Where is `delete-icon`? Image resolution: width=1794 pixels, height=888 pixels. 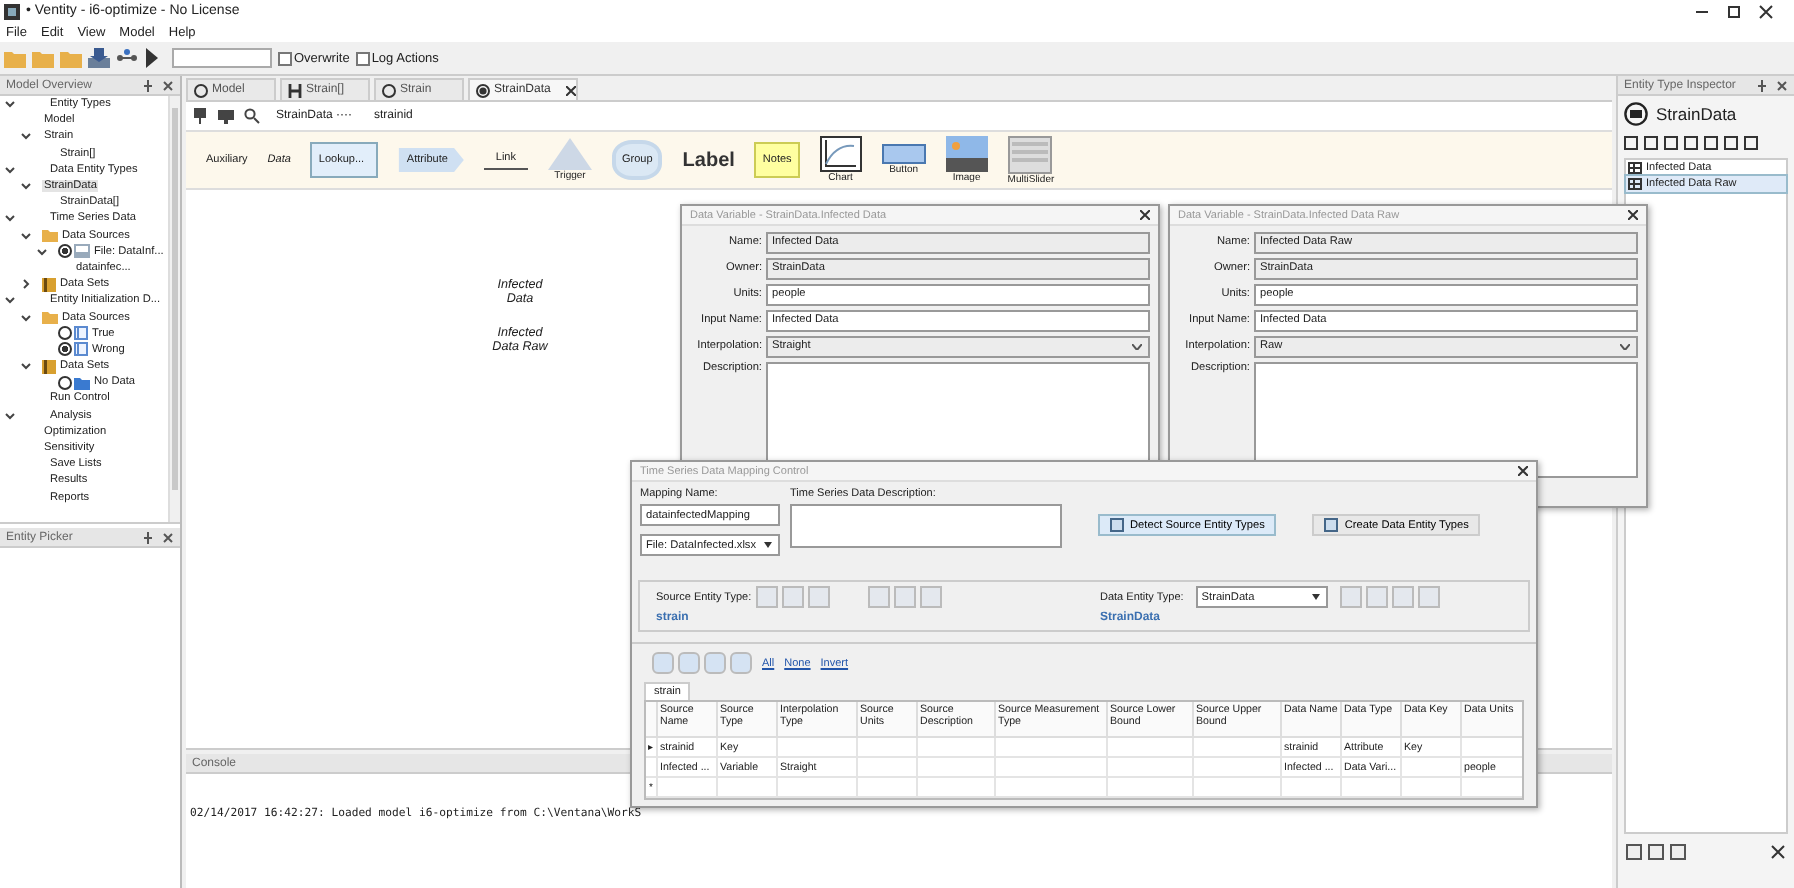 delete-icon is located at coordinates (1778, 852).